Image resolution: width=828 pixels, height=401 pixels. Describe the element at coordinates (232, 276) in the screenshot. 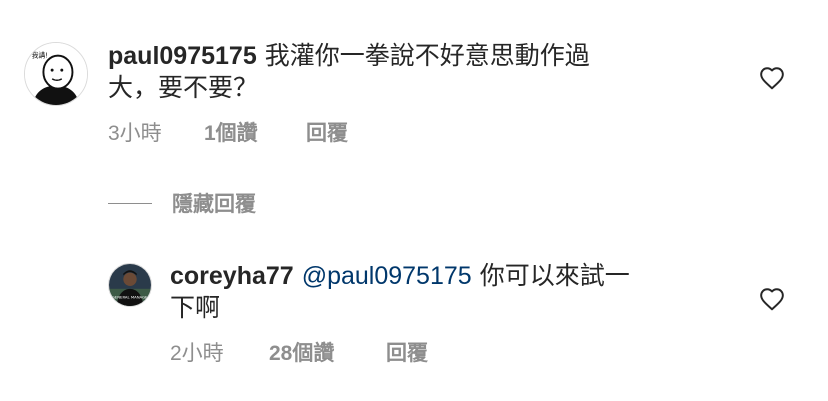

I see `reply-username: coreyha77` at that location.